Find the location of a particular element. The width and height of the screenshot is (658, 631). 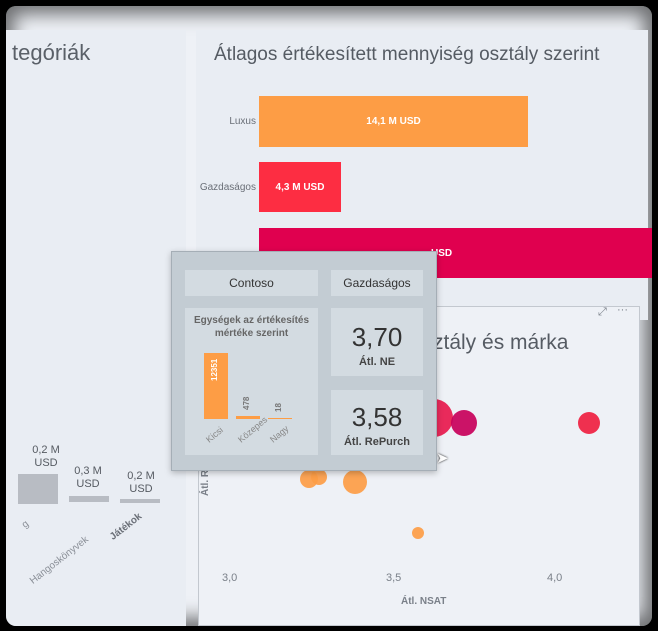

tooltip-class: Gazdaságos is located at coordinates (377, 283).